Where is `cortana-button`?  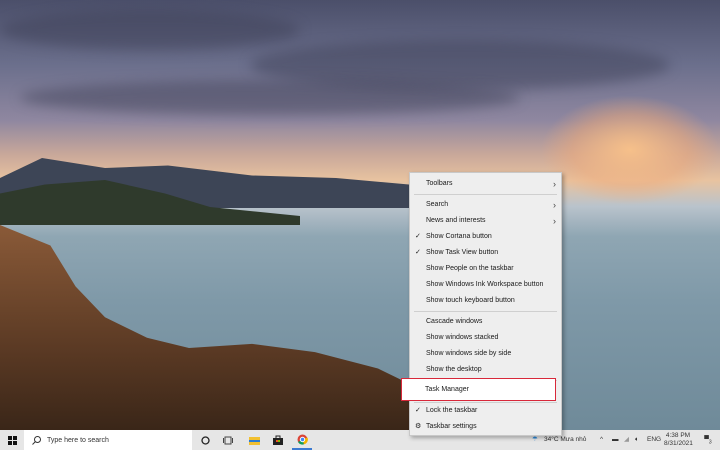
cortana-button is located at coordinates (205, 440).